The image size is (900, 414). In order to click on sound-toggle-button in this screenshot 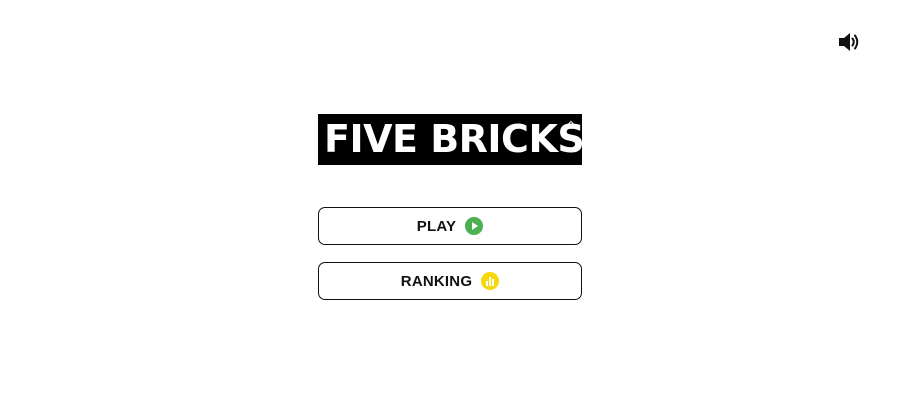, I will do `click(849, 42)`.